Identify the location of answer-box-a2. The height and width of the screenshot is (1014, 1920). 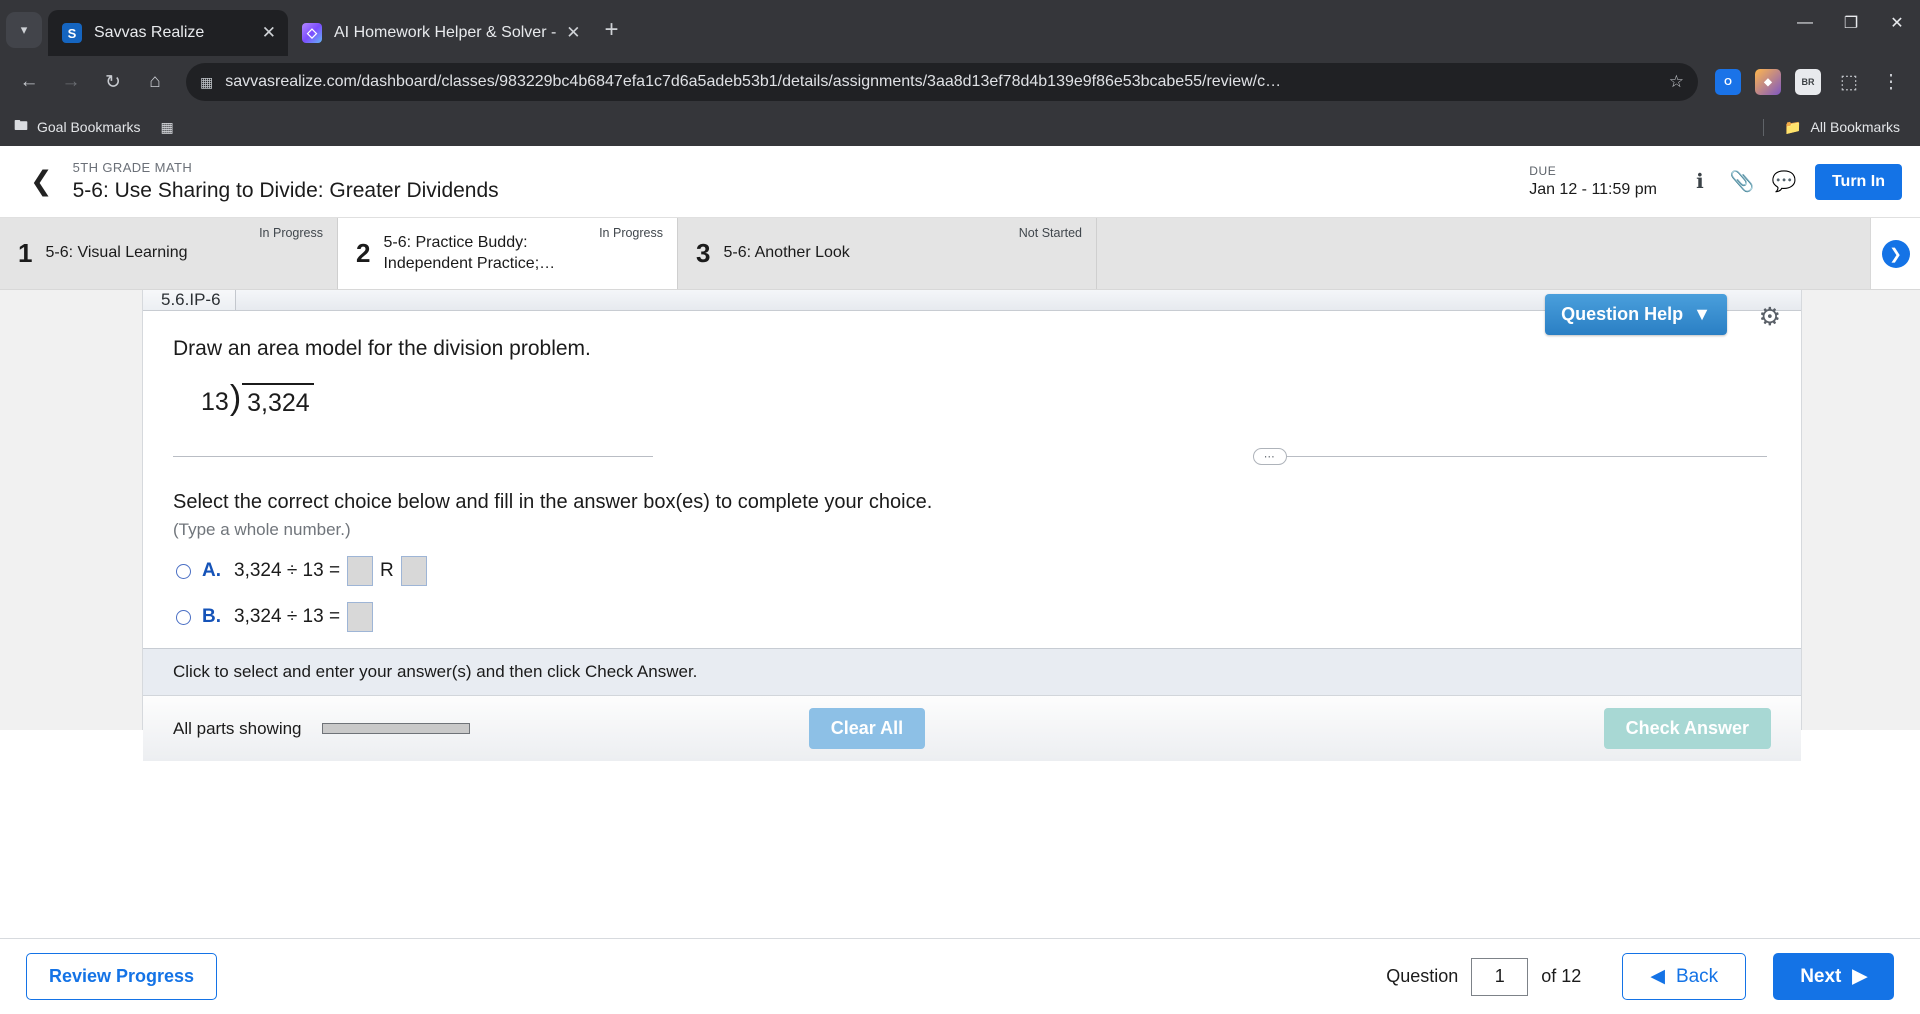
(413, 571).